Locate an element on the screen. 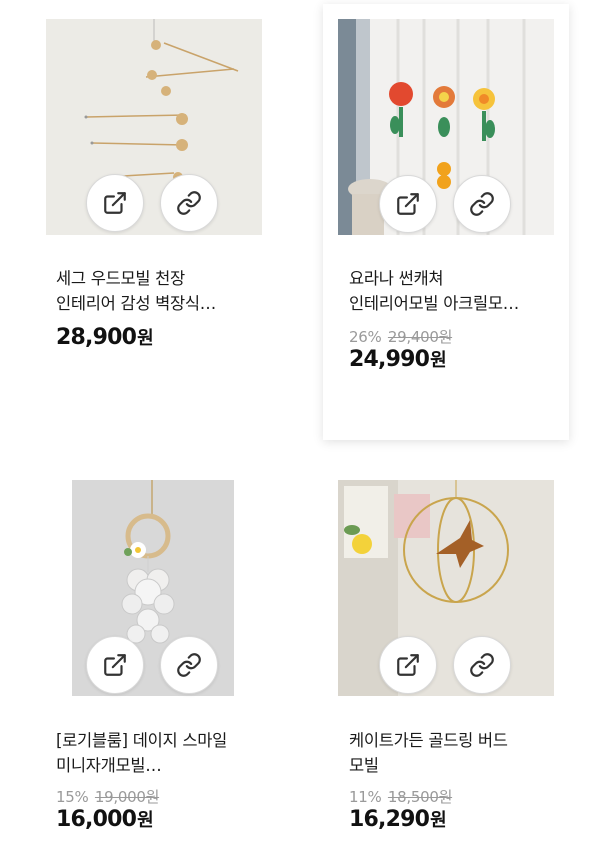  price-meta: 26% 29,400원 is located at coordinates (400, 336).